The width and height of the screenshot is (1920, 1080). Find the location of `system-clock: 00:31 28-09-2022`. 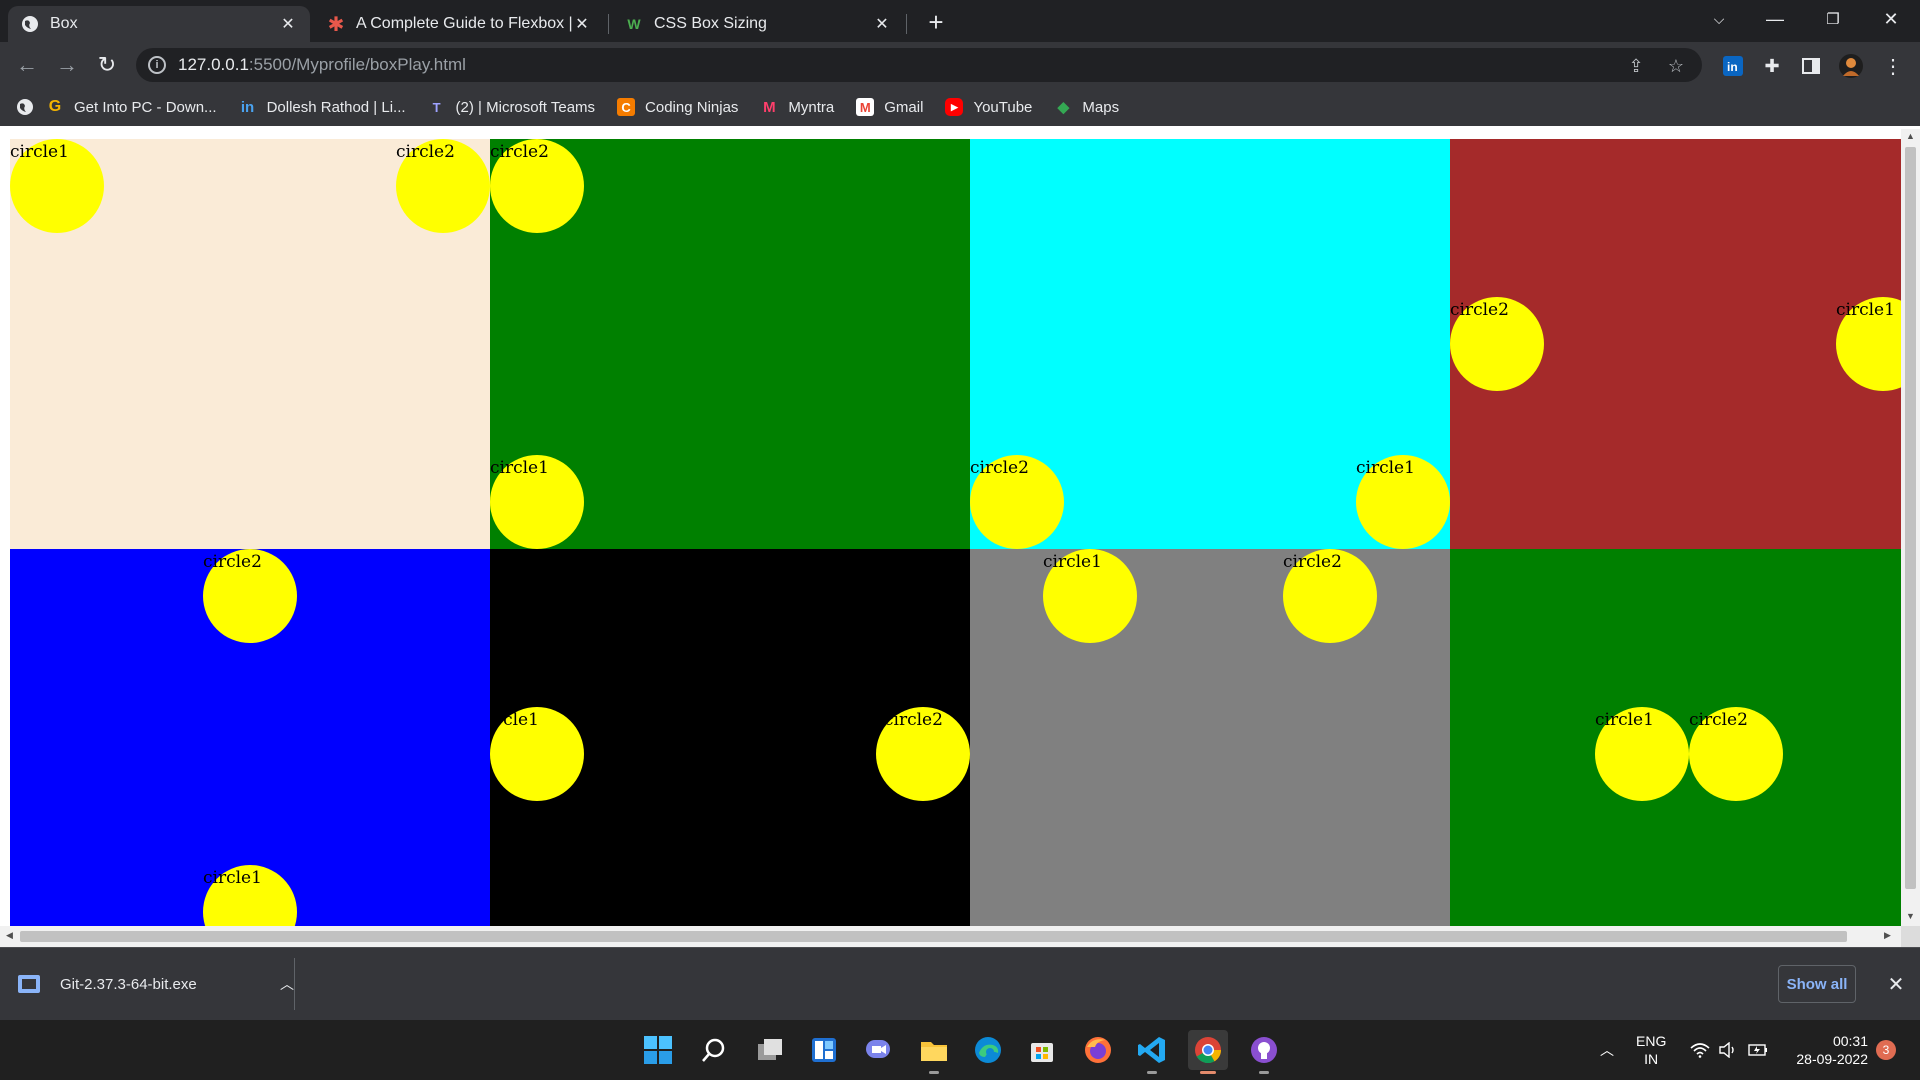

system-clock: 00:31 28-09-2022 is located at coordinates (1827, 1050).